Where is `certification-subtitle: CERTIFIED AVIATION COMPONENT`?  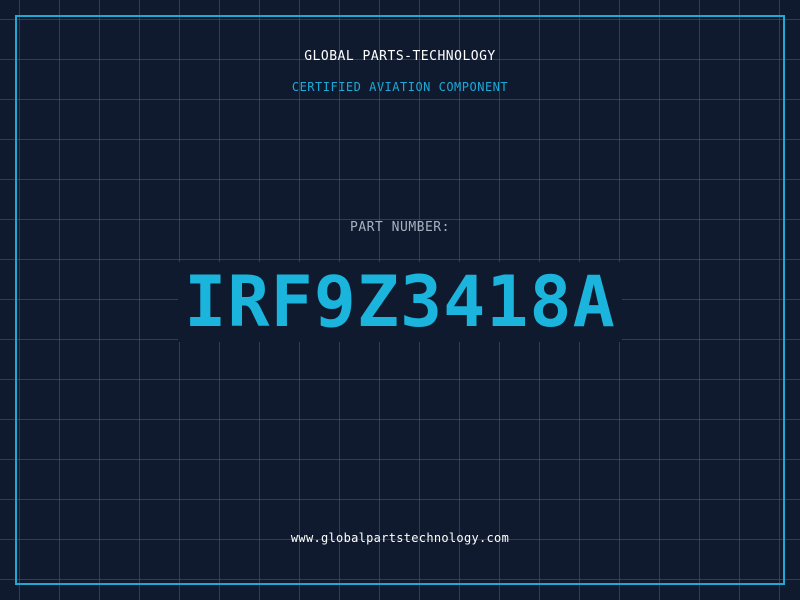 certification-subtitle: CERTIFIED AVIATION COMPONENT is located at coordinates (400, 87).